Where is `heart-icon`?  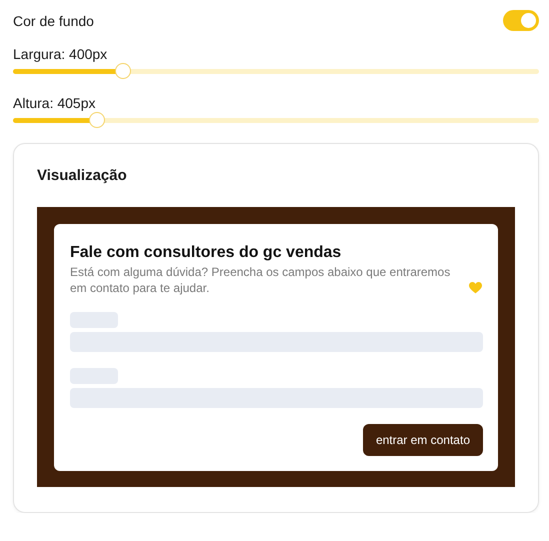 heart-icon is located at coordinates (475, 288).